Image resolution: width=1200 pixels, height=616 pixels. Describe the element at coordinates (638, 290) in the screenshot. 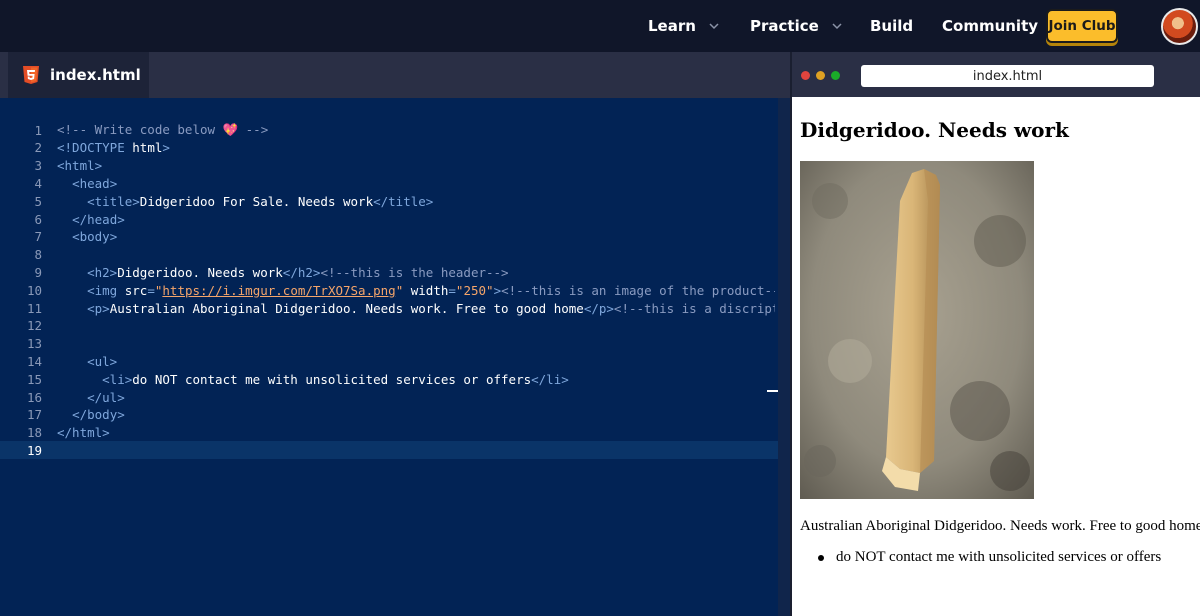

I see `code-token: <!--this is an image of the product-->` at that location.